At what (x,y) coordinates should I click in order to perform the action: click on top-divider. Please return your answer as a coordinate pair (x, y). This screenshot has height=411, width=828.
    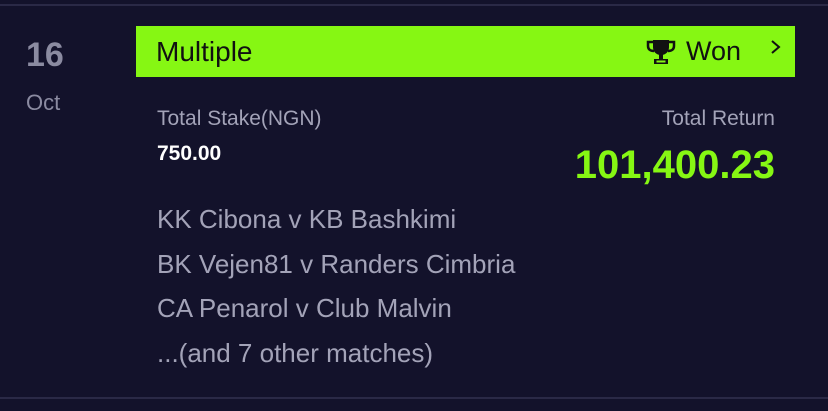
    Looking at the image, I should click on (414, 5).